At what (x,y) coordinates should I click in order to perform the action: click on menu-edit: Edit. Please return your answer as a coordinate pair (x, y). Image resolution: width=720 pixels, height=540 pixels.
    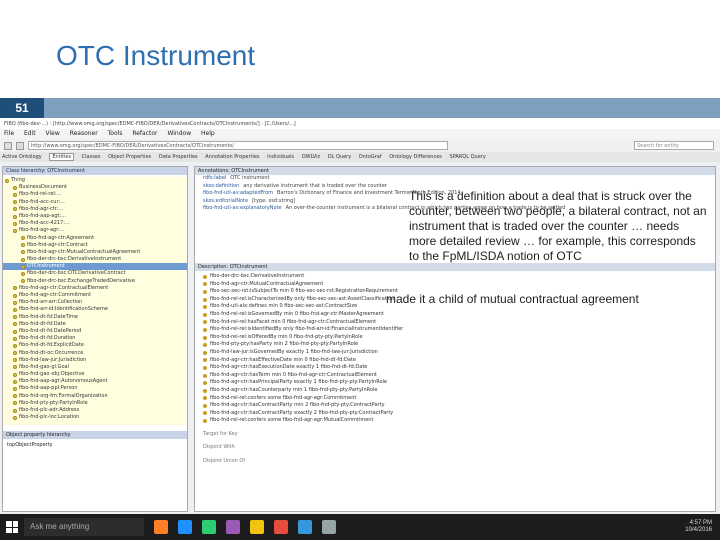
    Looking at the image, I should click on (30, 133).